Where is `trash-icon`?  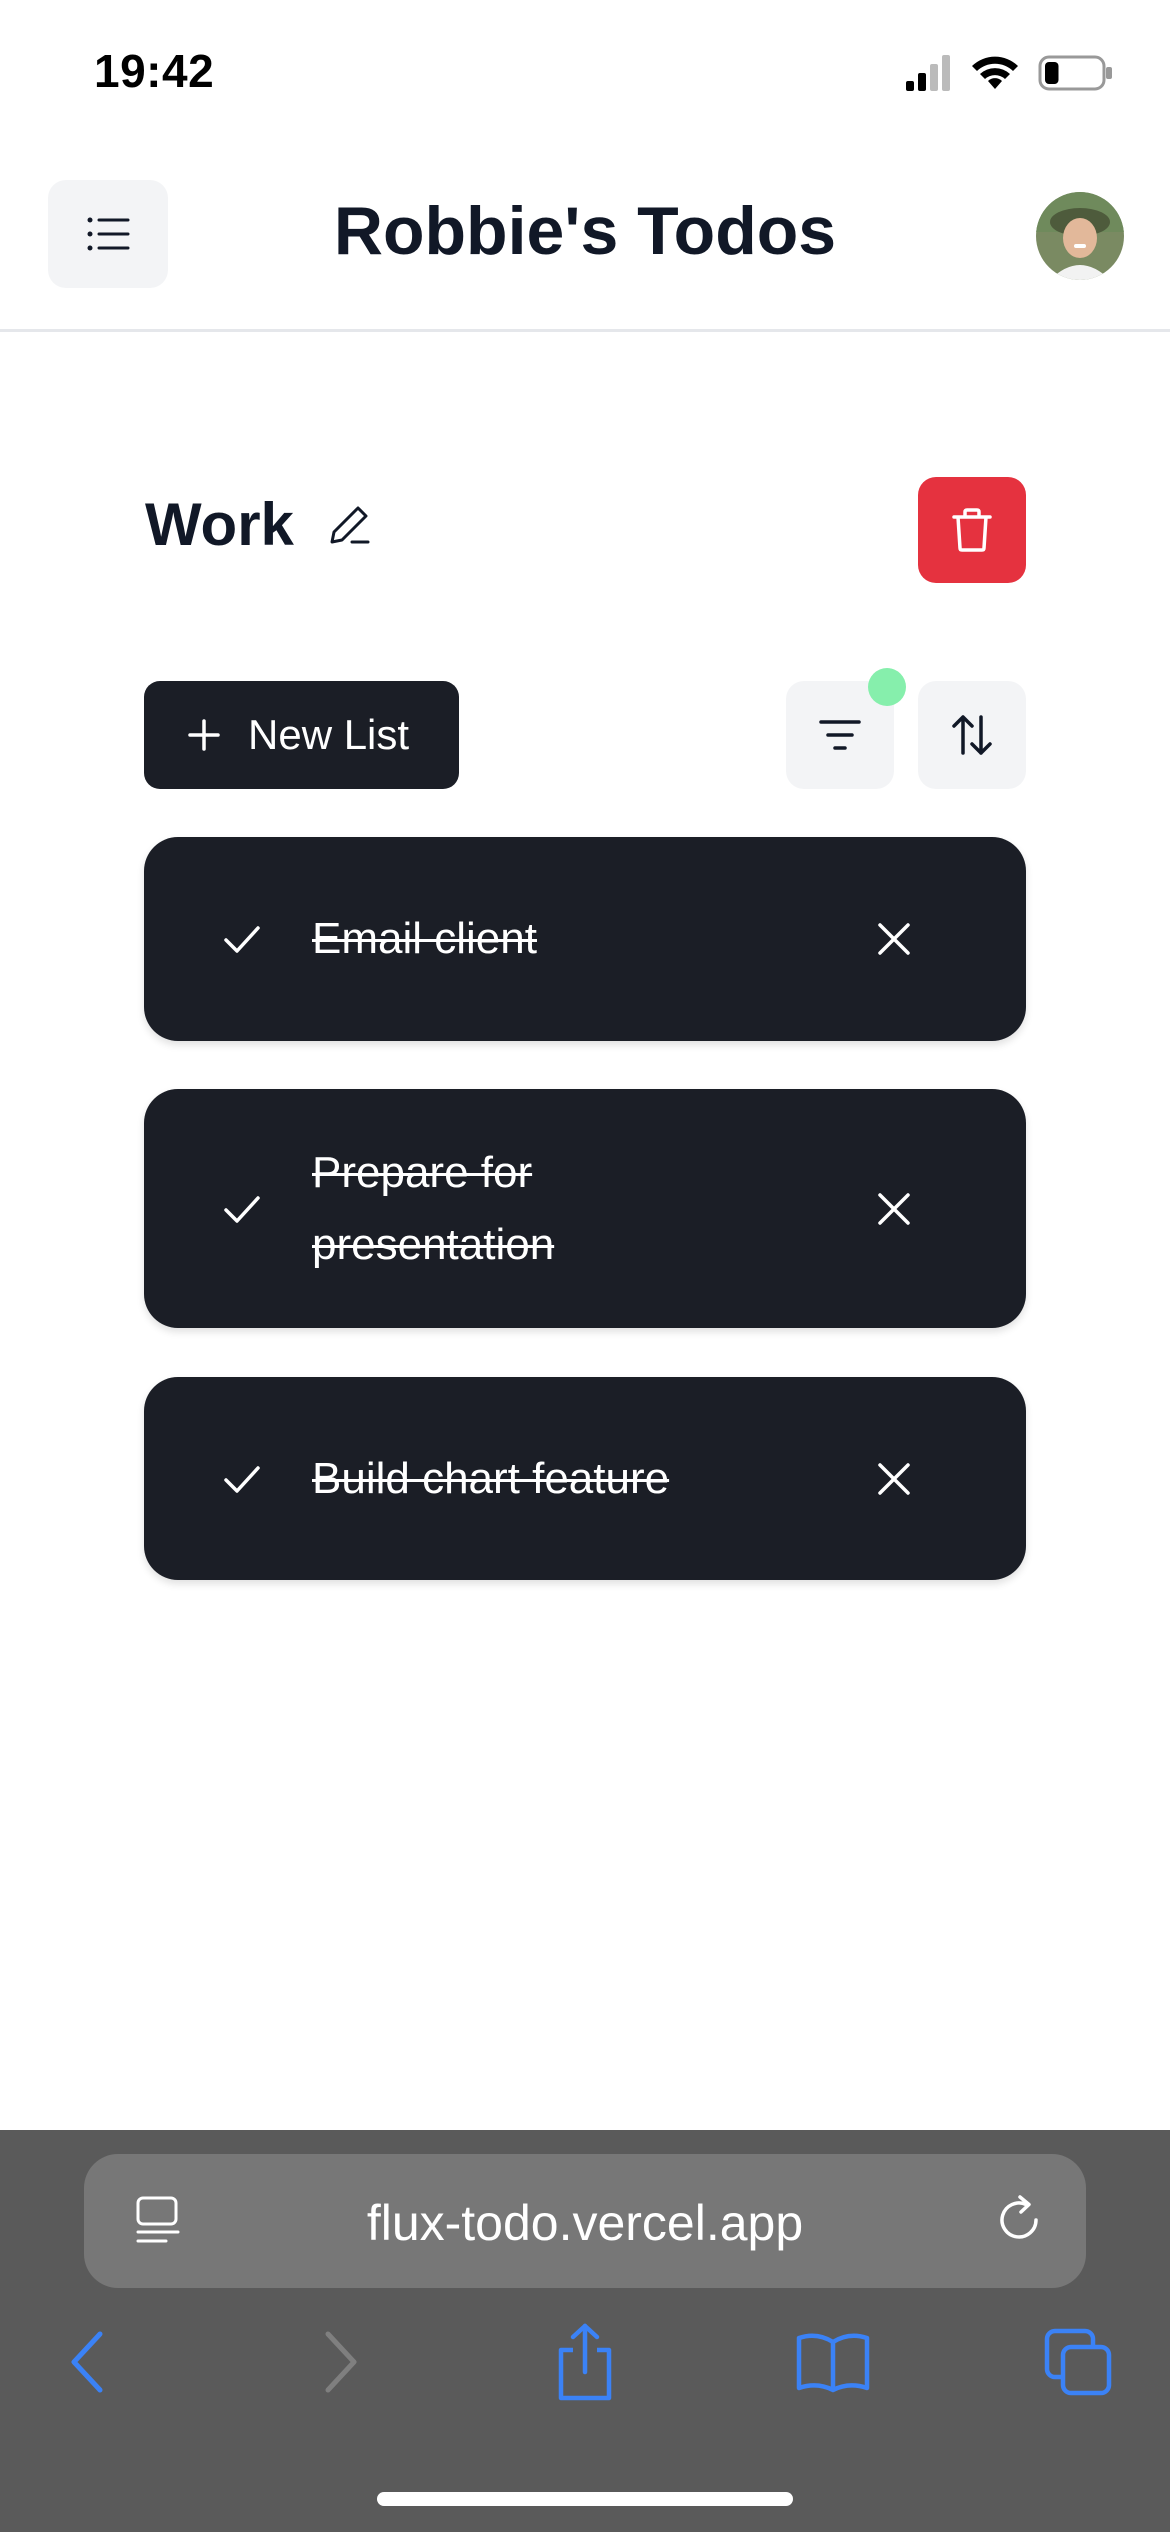 trash-icon is located at coordinates (972, 530).